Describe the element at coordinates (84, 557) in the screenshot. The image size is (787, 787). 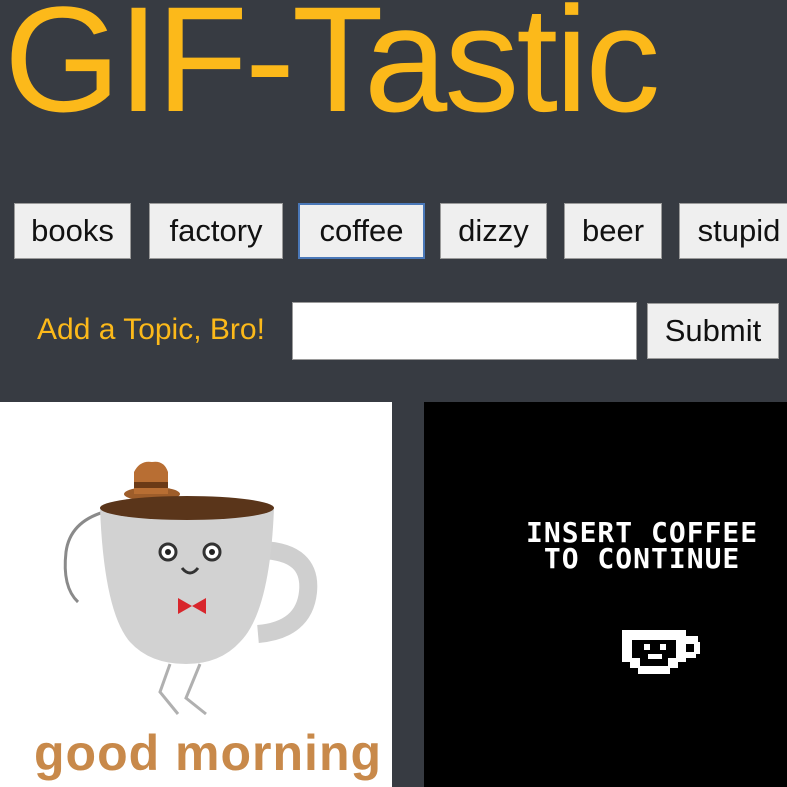
I see `cup-arm` at that location.